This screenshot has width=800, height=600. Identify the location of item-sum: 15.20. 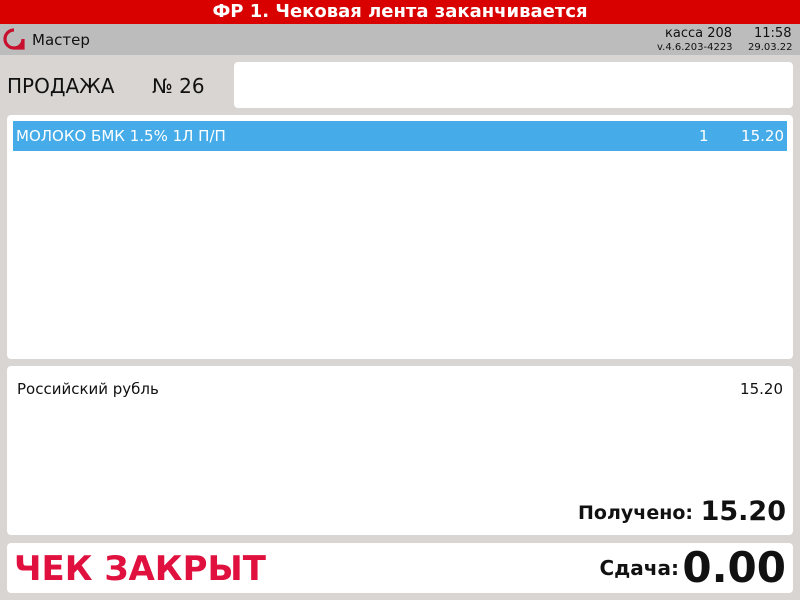
(762, 136).